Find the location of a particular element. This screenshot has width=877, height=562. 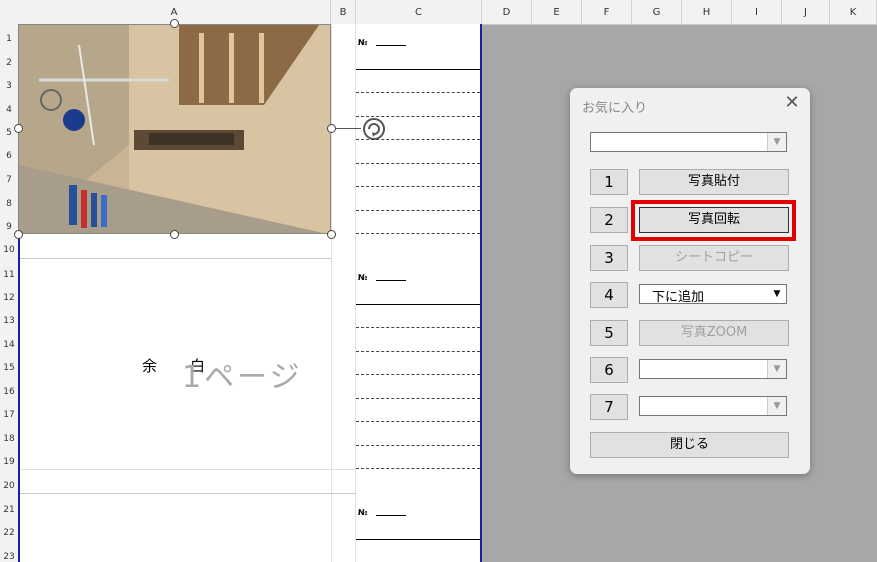

close-button: 閉じる is located at coordinates (689, 445).